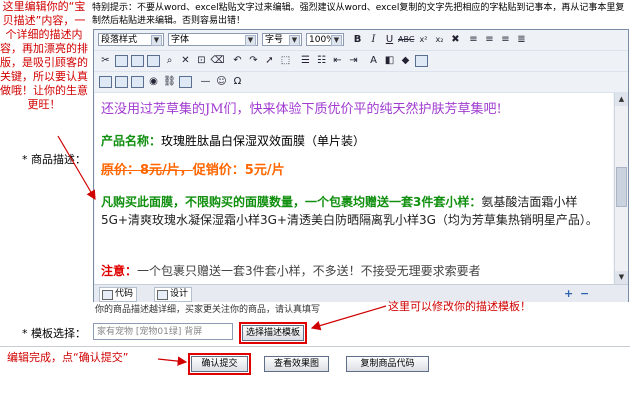 The height and width of the screenshot is (401, 630). I want to click on symbol-icon: Ω, so click(237, 81).